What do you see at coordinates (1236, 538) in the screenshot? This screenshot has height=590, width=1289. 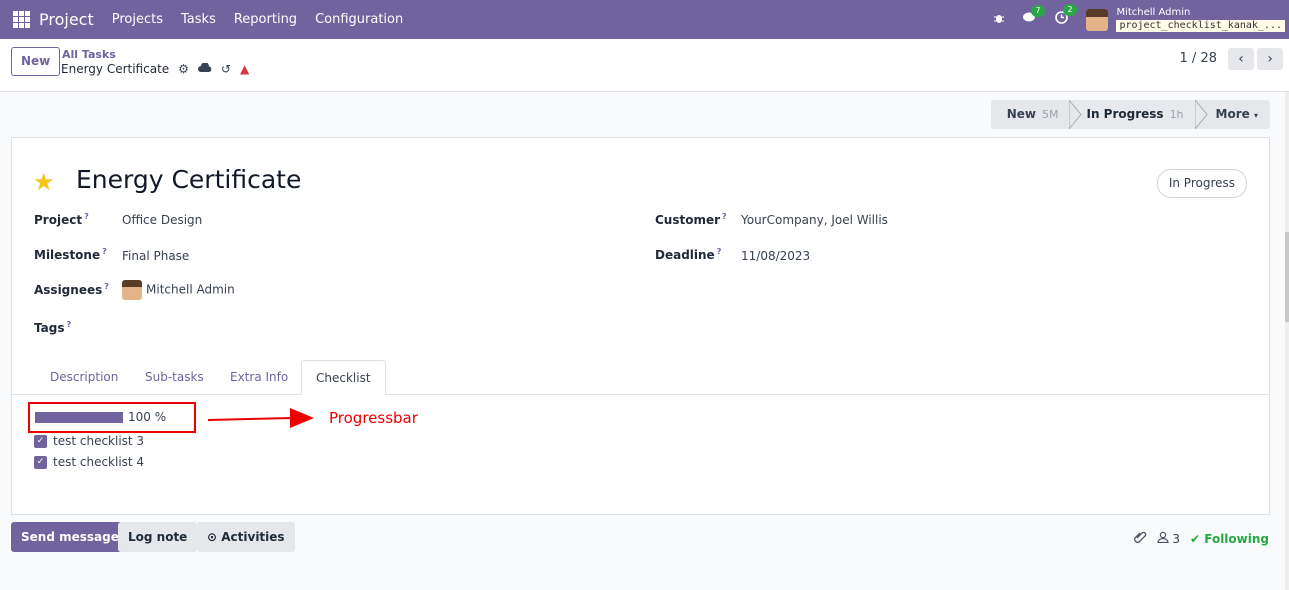 I see `following-label: Following` at bounding box center [1236, 538].